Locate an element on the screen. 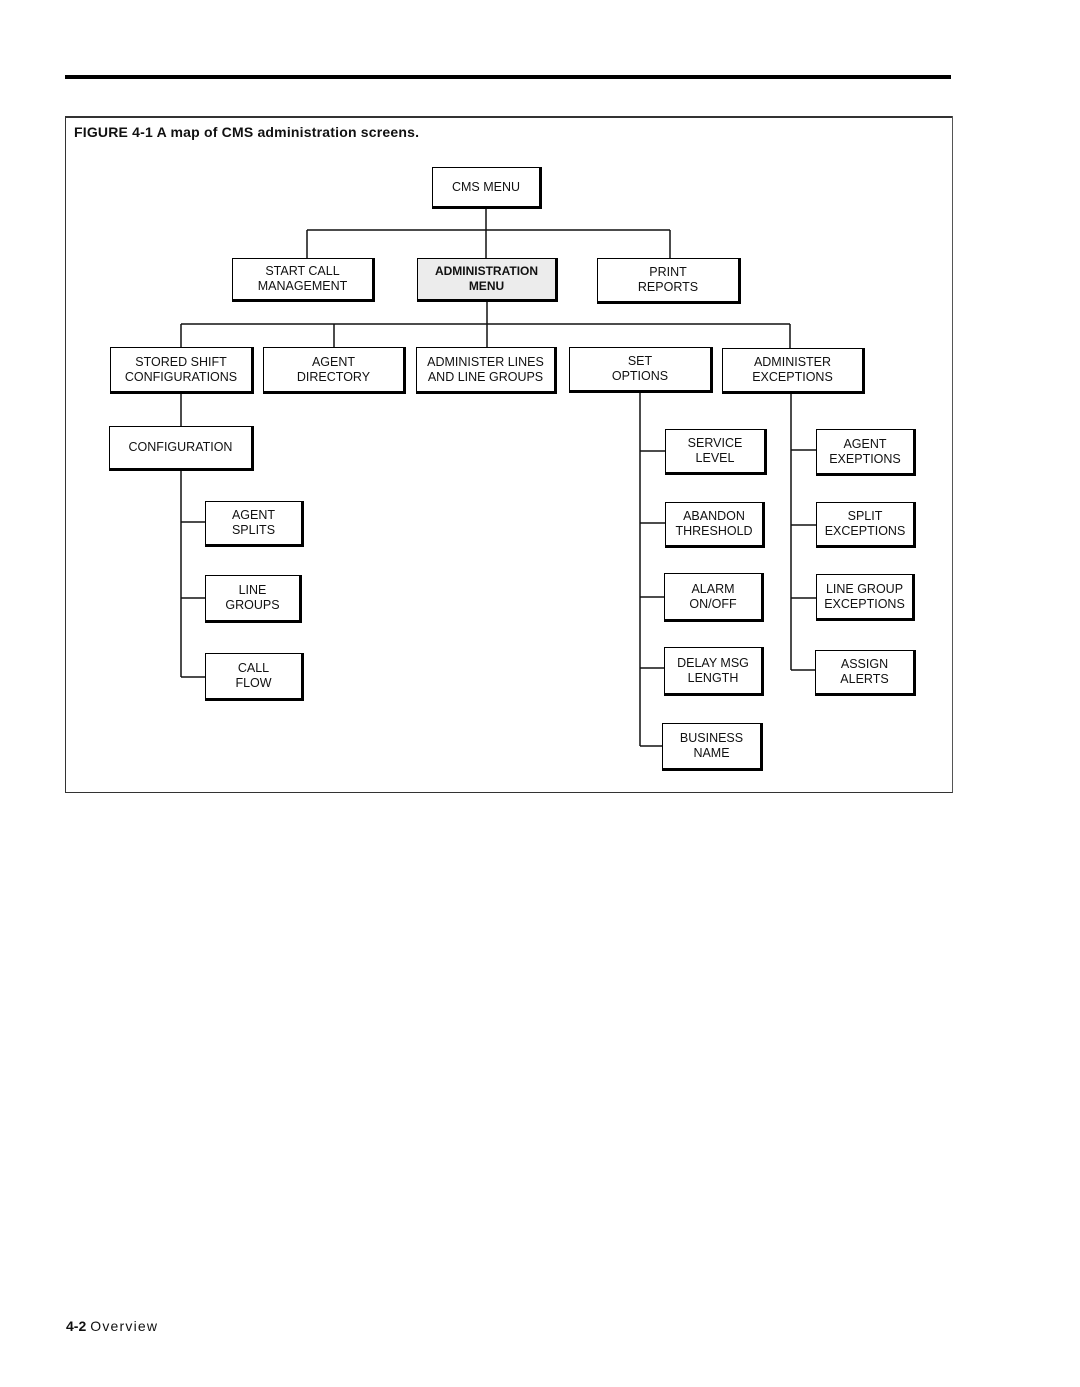  node-alarm-on-off: ALARM ON/OFF is located at coordinates (714, 597).